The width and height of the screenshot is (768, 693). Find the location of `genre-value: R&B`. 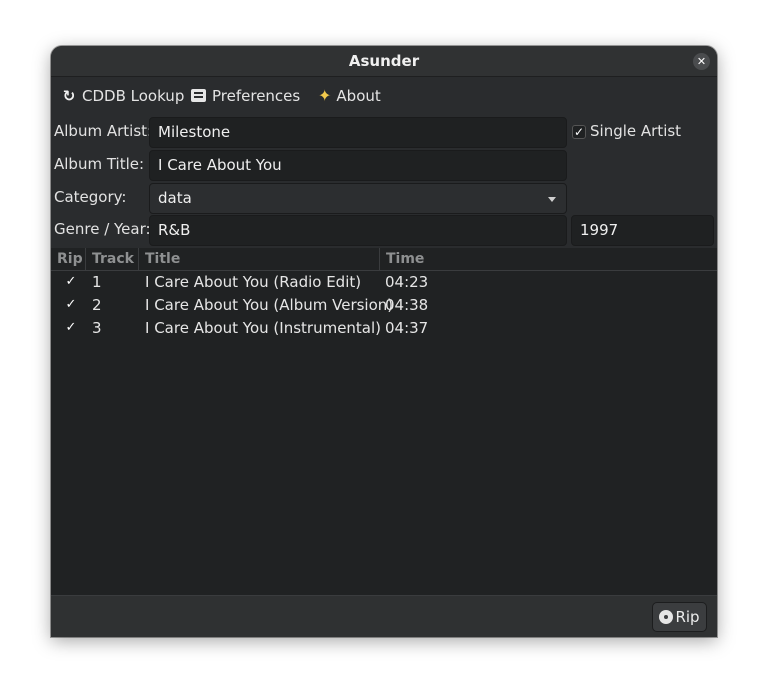

genre-value: R&B is located at coordinates (174, 230).